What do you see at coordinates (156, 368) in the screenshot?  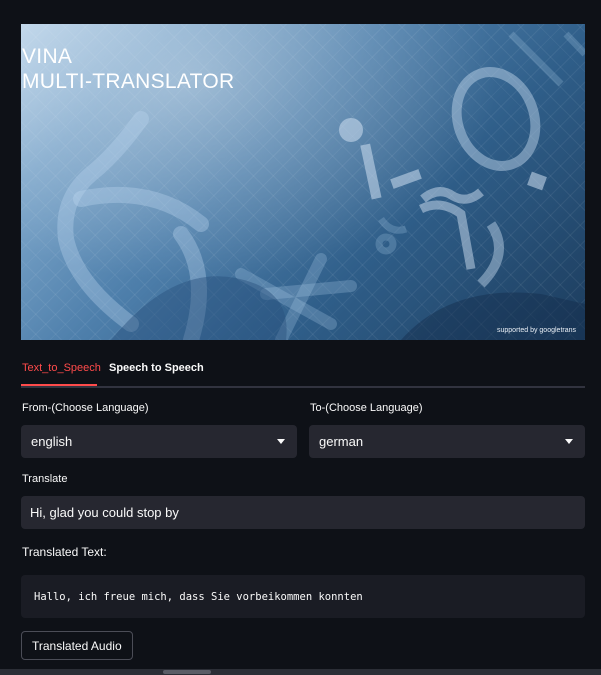 I see `tab-speech-to-speech: Speech to Speech` at bounding box center [156, 368].